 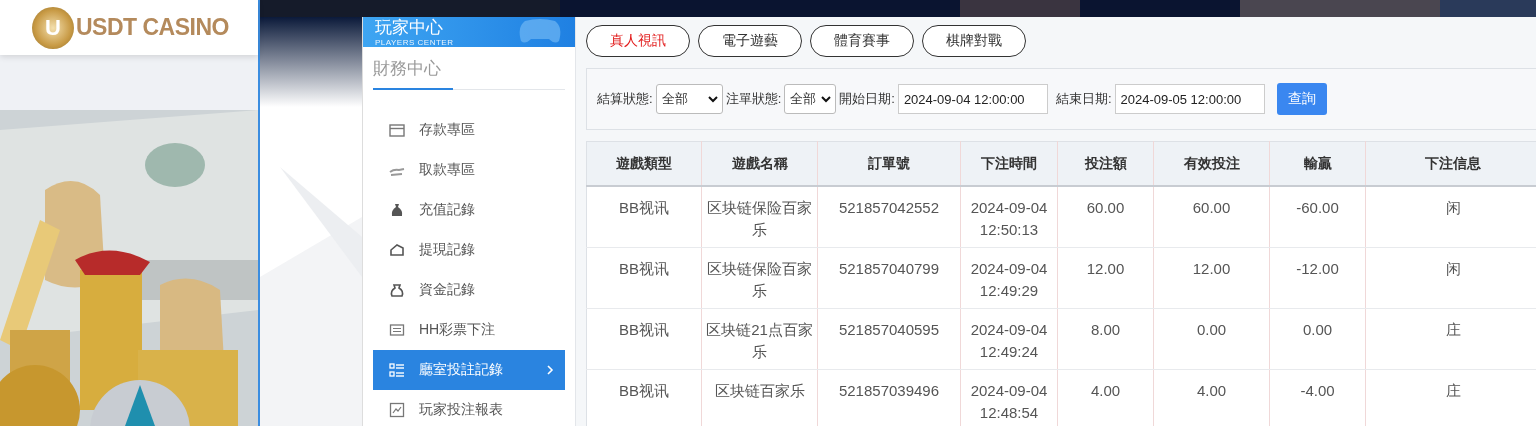 What do you see at coordinates (644, 163) in the screenshot?
I see `column-header: 遊戲類型` at bounding box center [644, 163].